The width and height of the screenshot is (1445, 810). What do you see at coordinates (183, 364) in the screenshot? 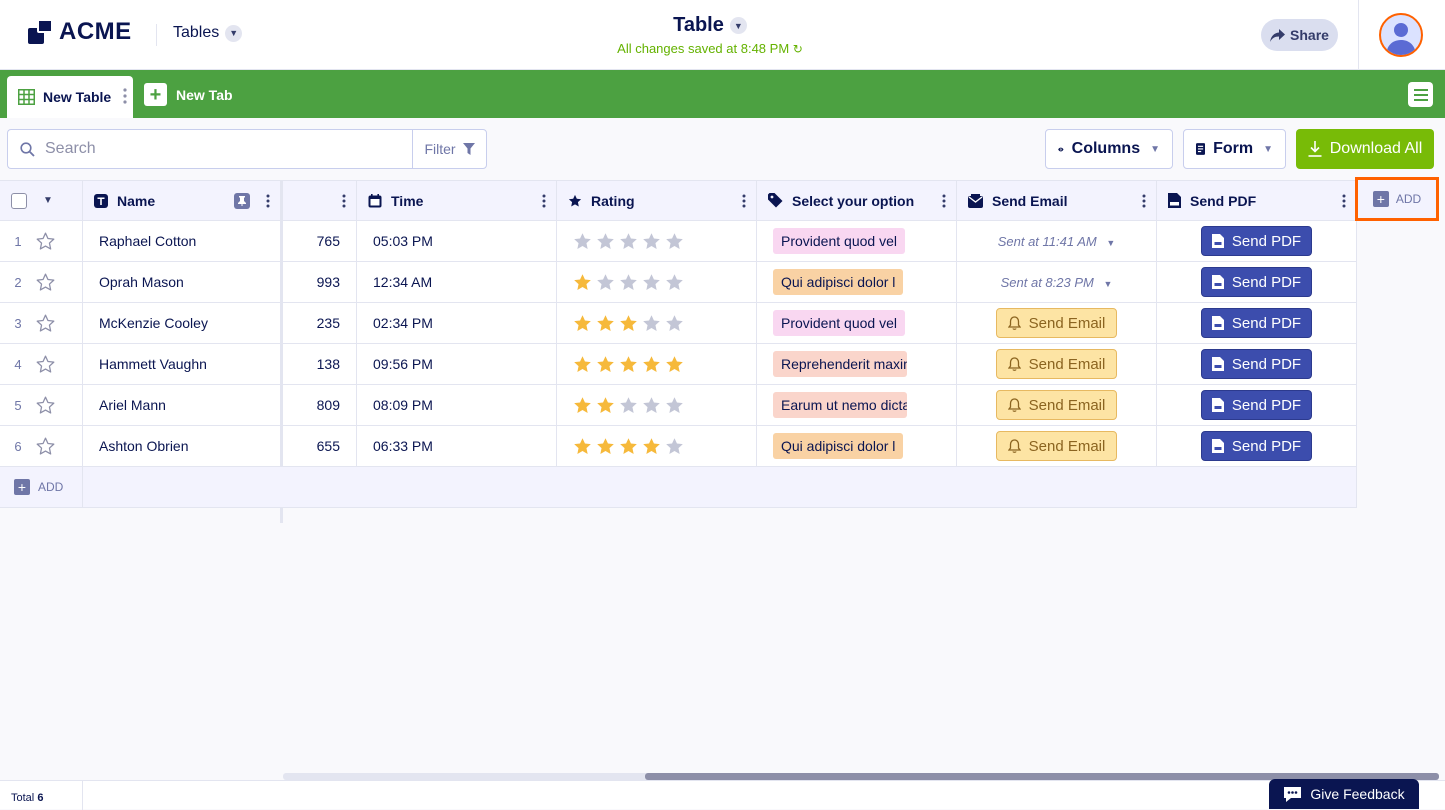
I see `cell-name: Hammett Vaughn` at bounding box center [183, 364].